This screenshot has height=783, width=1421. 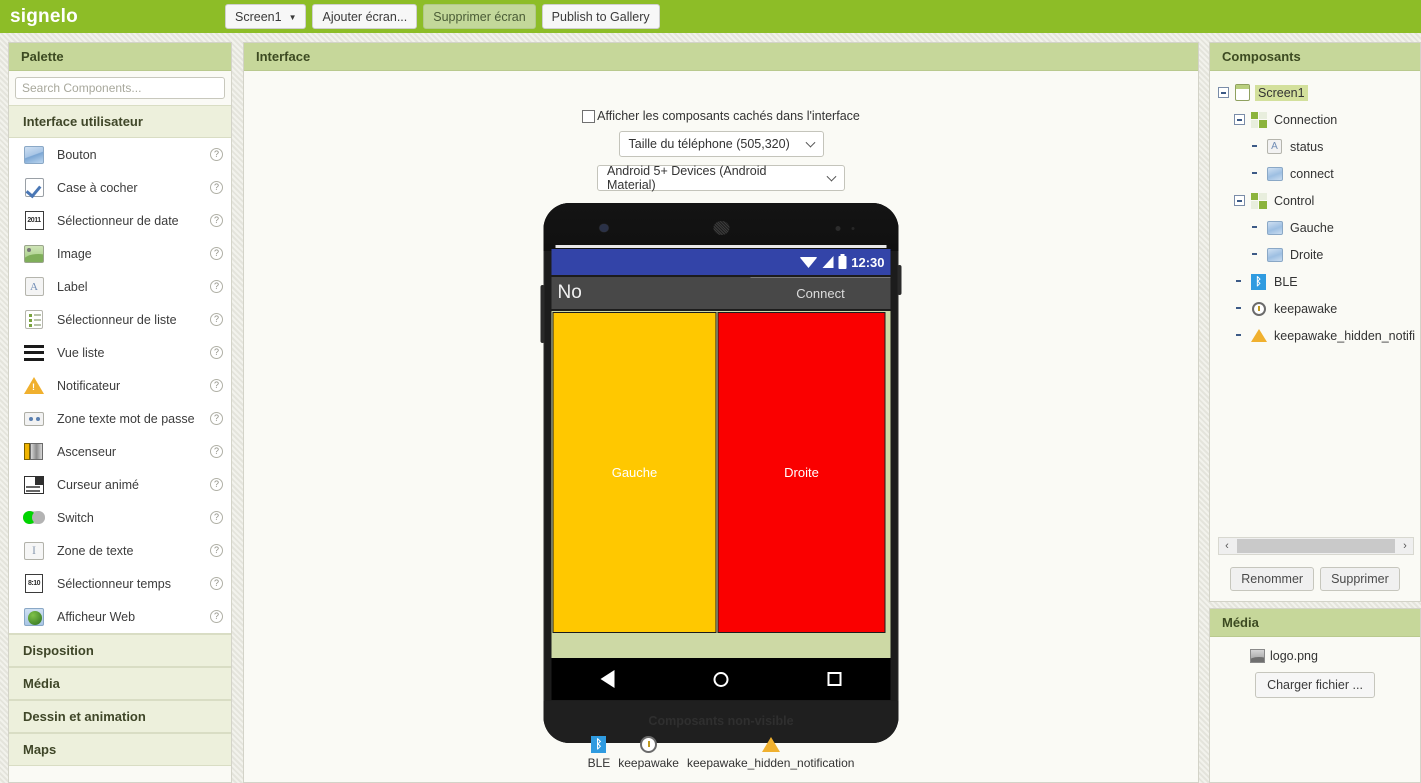 What do you see at coordinates (34, 419) in the screenshot?
I see `password-textbox-icon` at bounding box center [34, 419].